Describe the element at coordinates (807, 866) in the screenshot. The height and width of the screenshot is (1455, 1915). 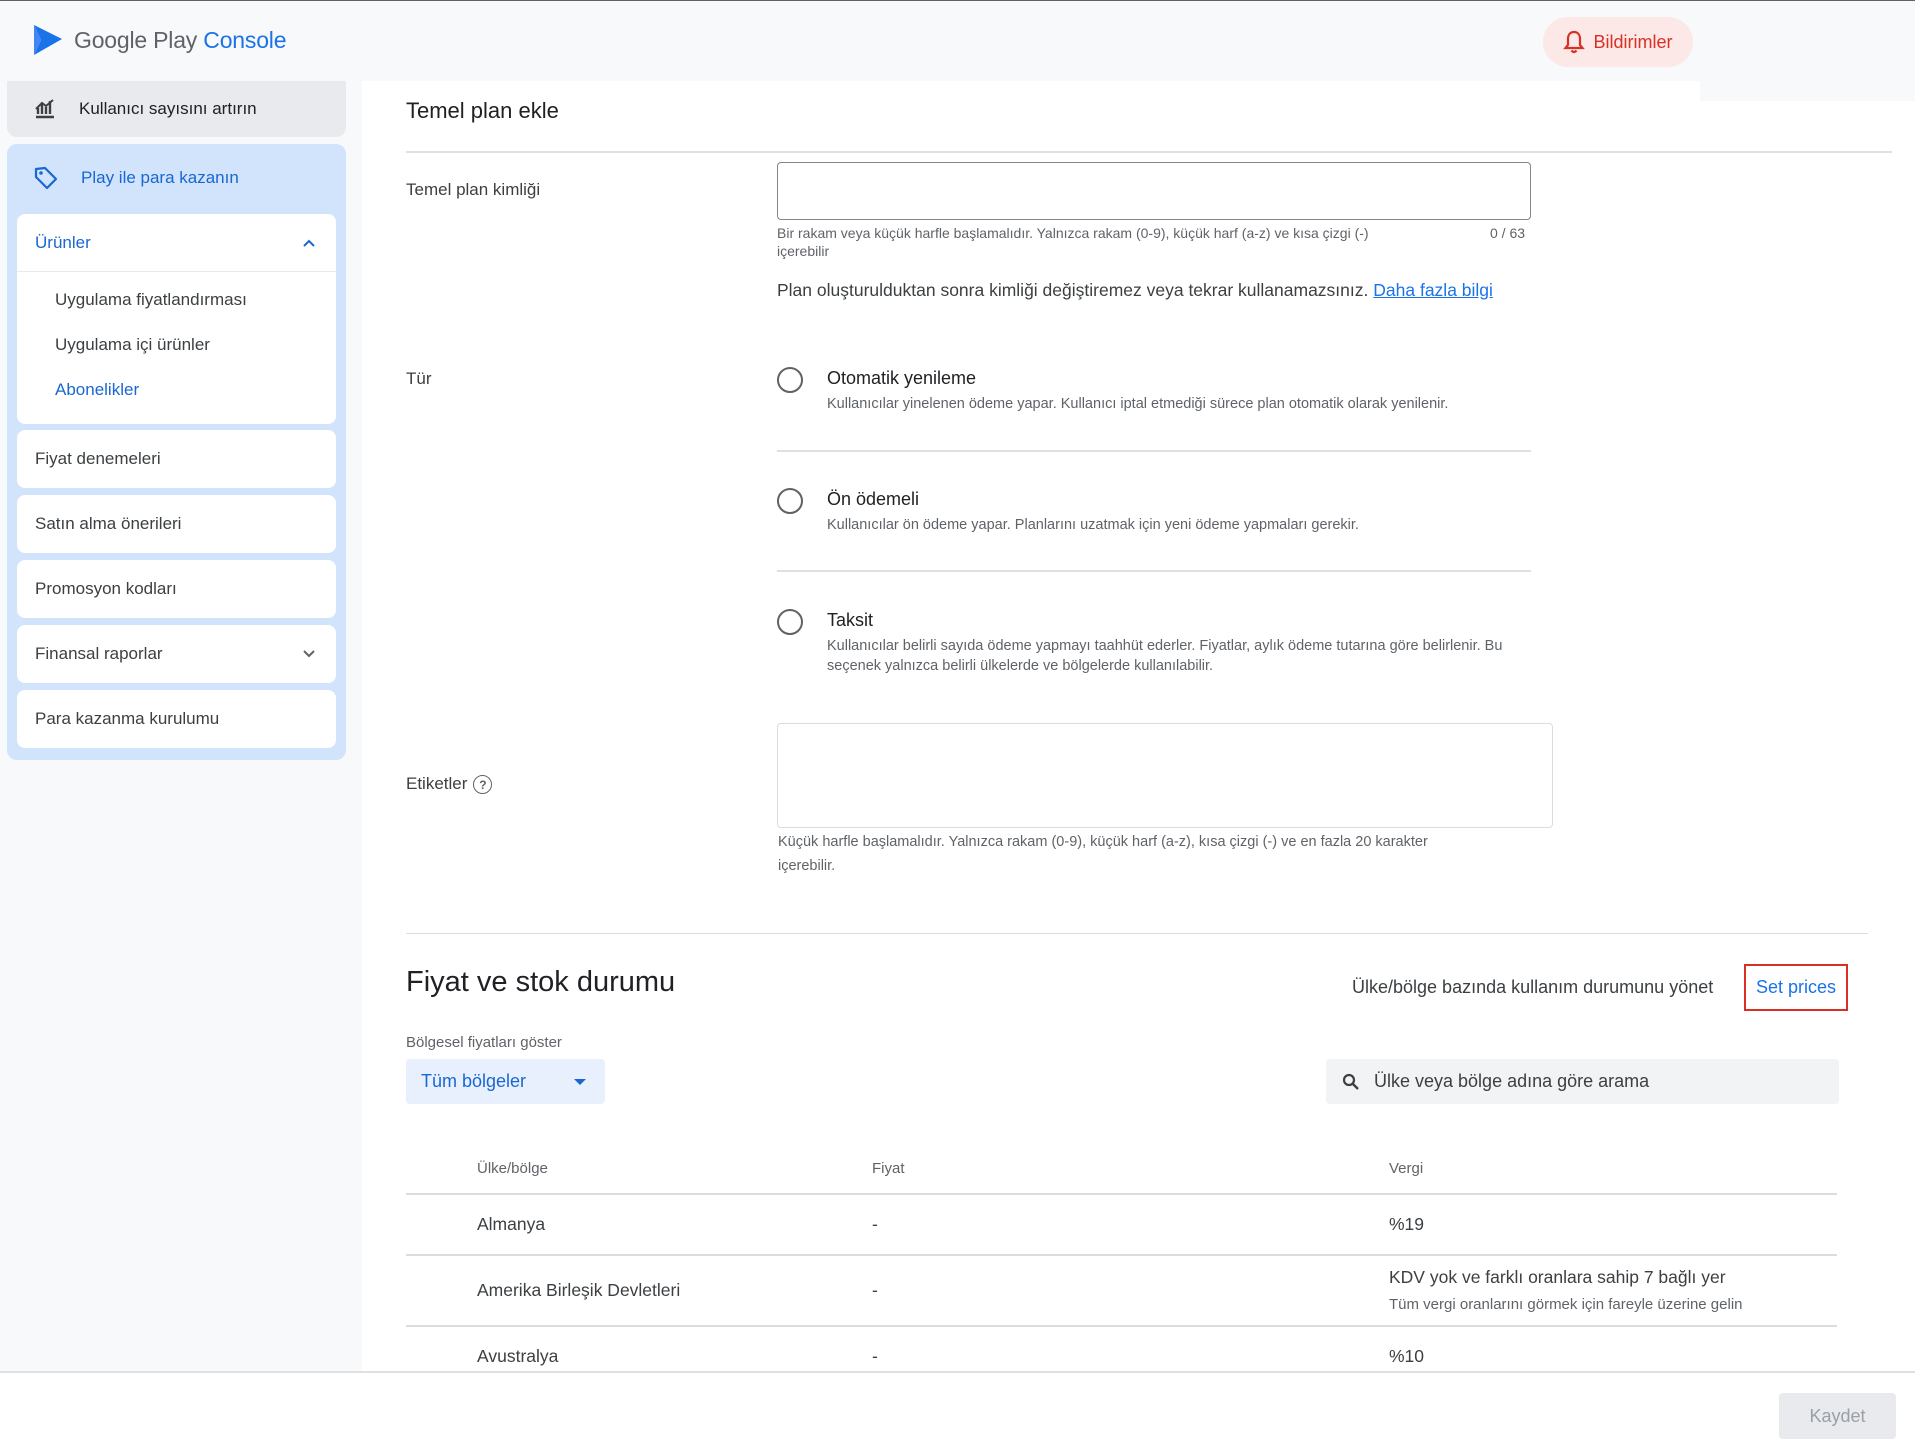
I see `hint-line: içerebilir.` at that location.